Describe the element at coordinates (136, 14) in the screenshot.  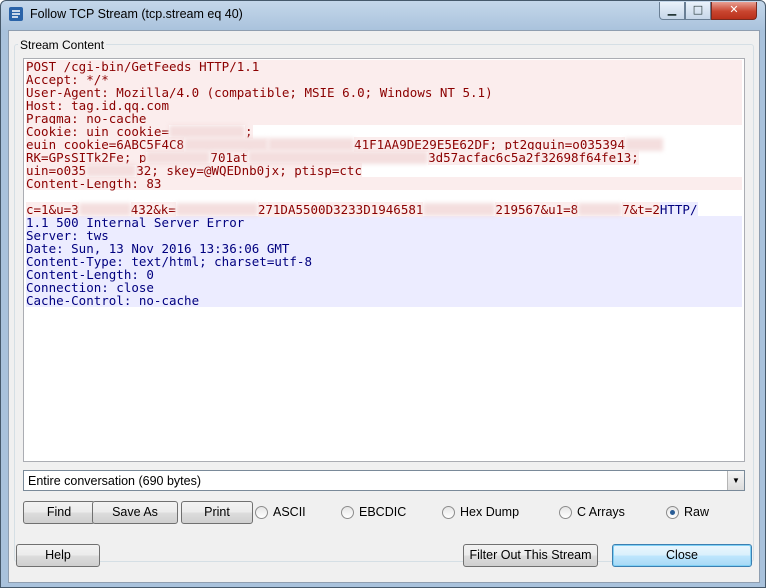
I see `window-title: Follow TCP Stream (tcp.stream eq 40)` at that location.